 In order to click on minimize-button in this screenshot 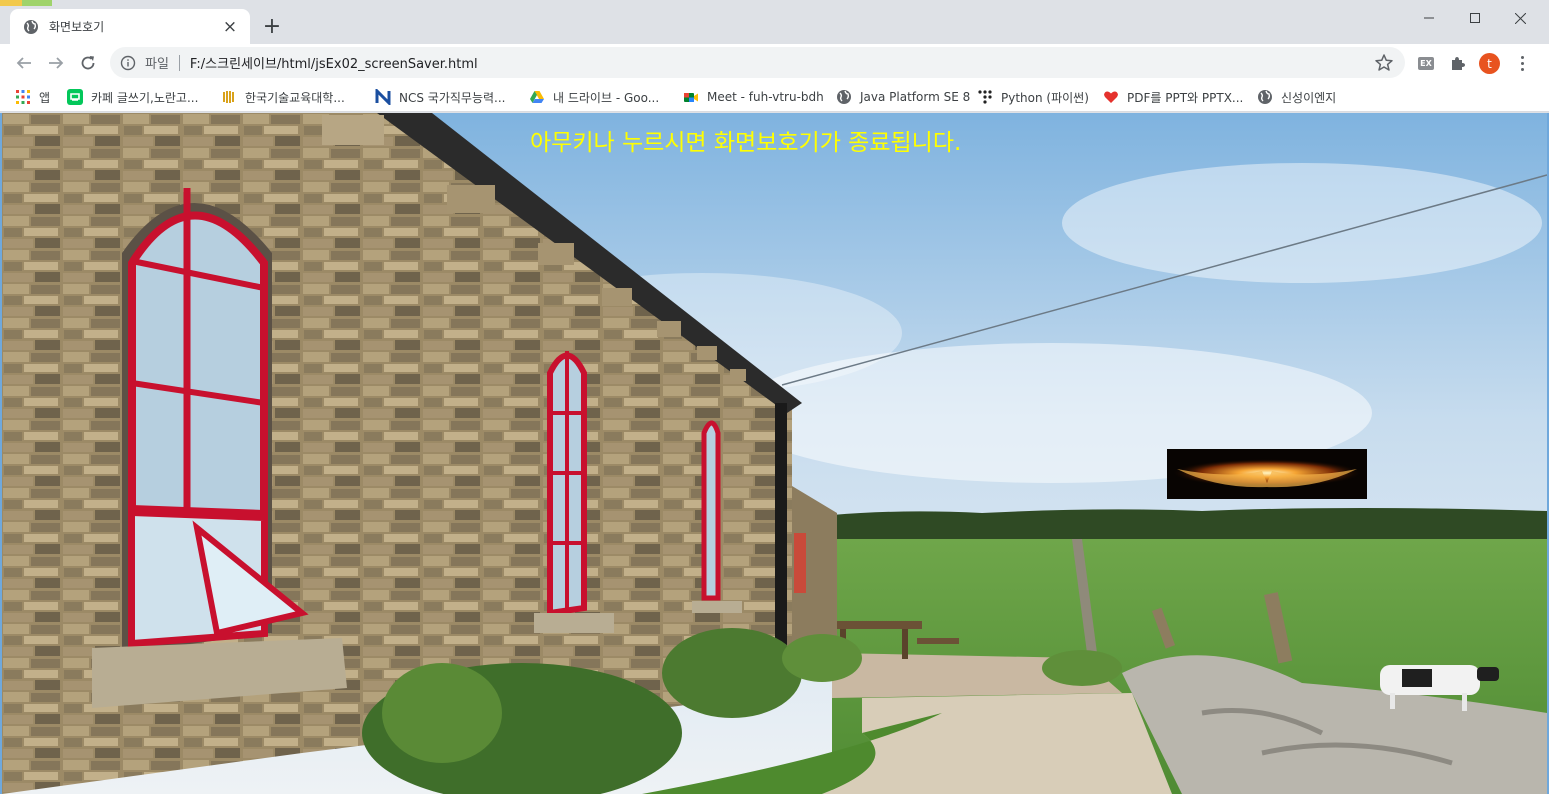, I will do `click(1429, 18)`.